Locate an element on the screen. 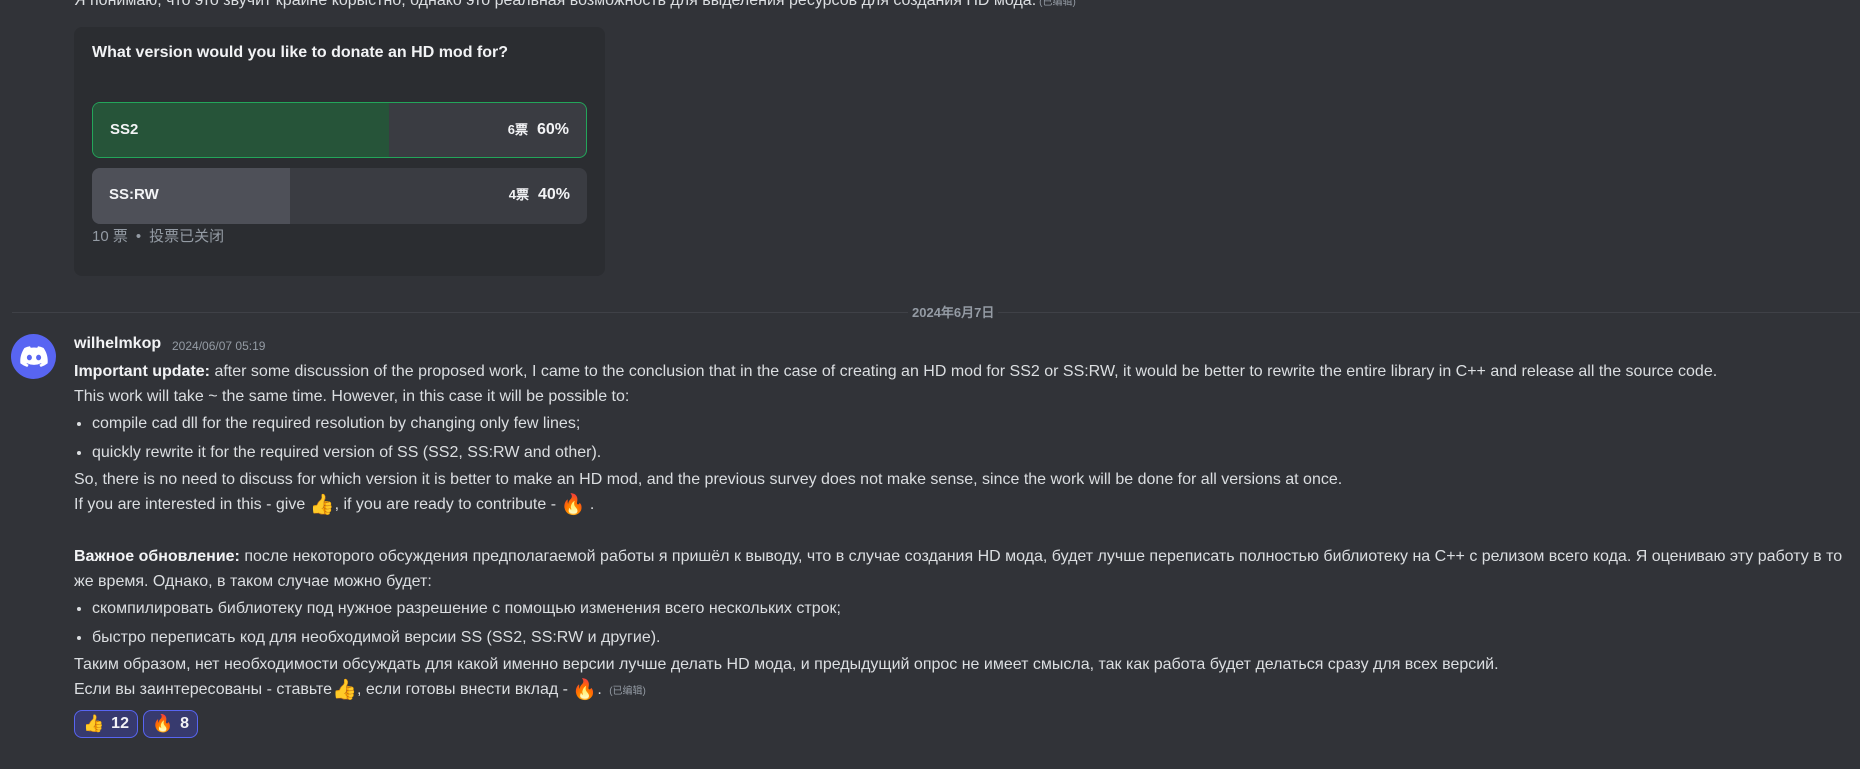 Image resolution: width=1860 pixels, height=769 pixels. reaction-fire: 🔥 8 is located at coordinates (170, 724).